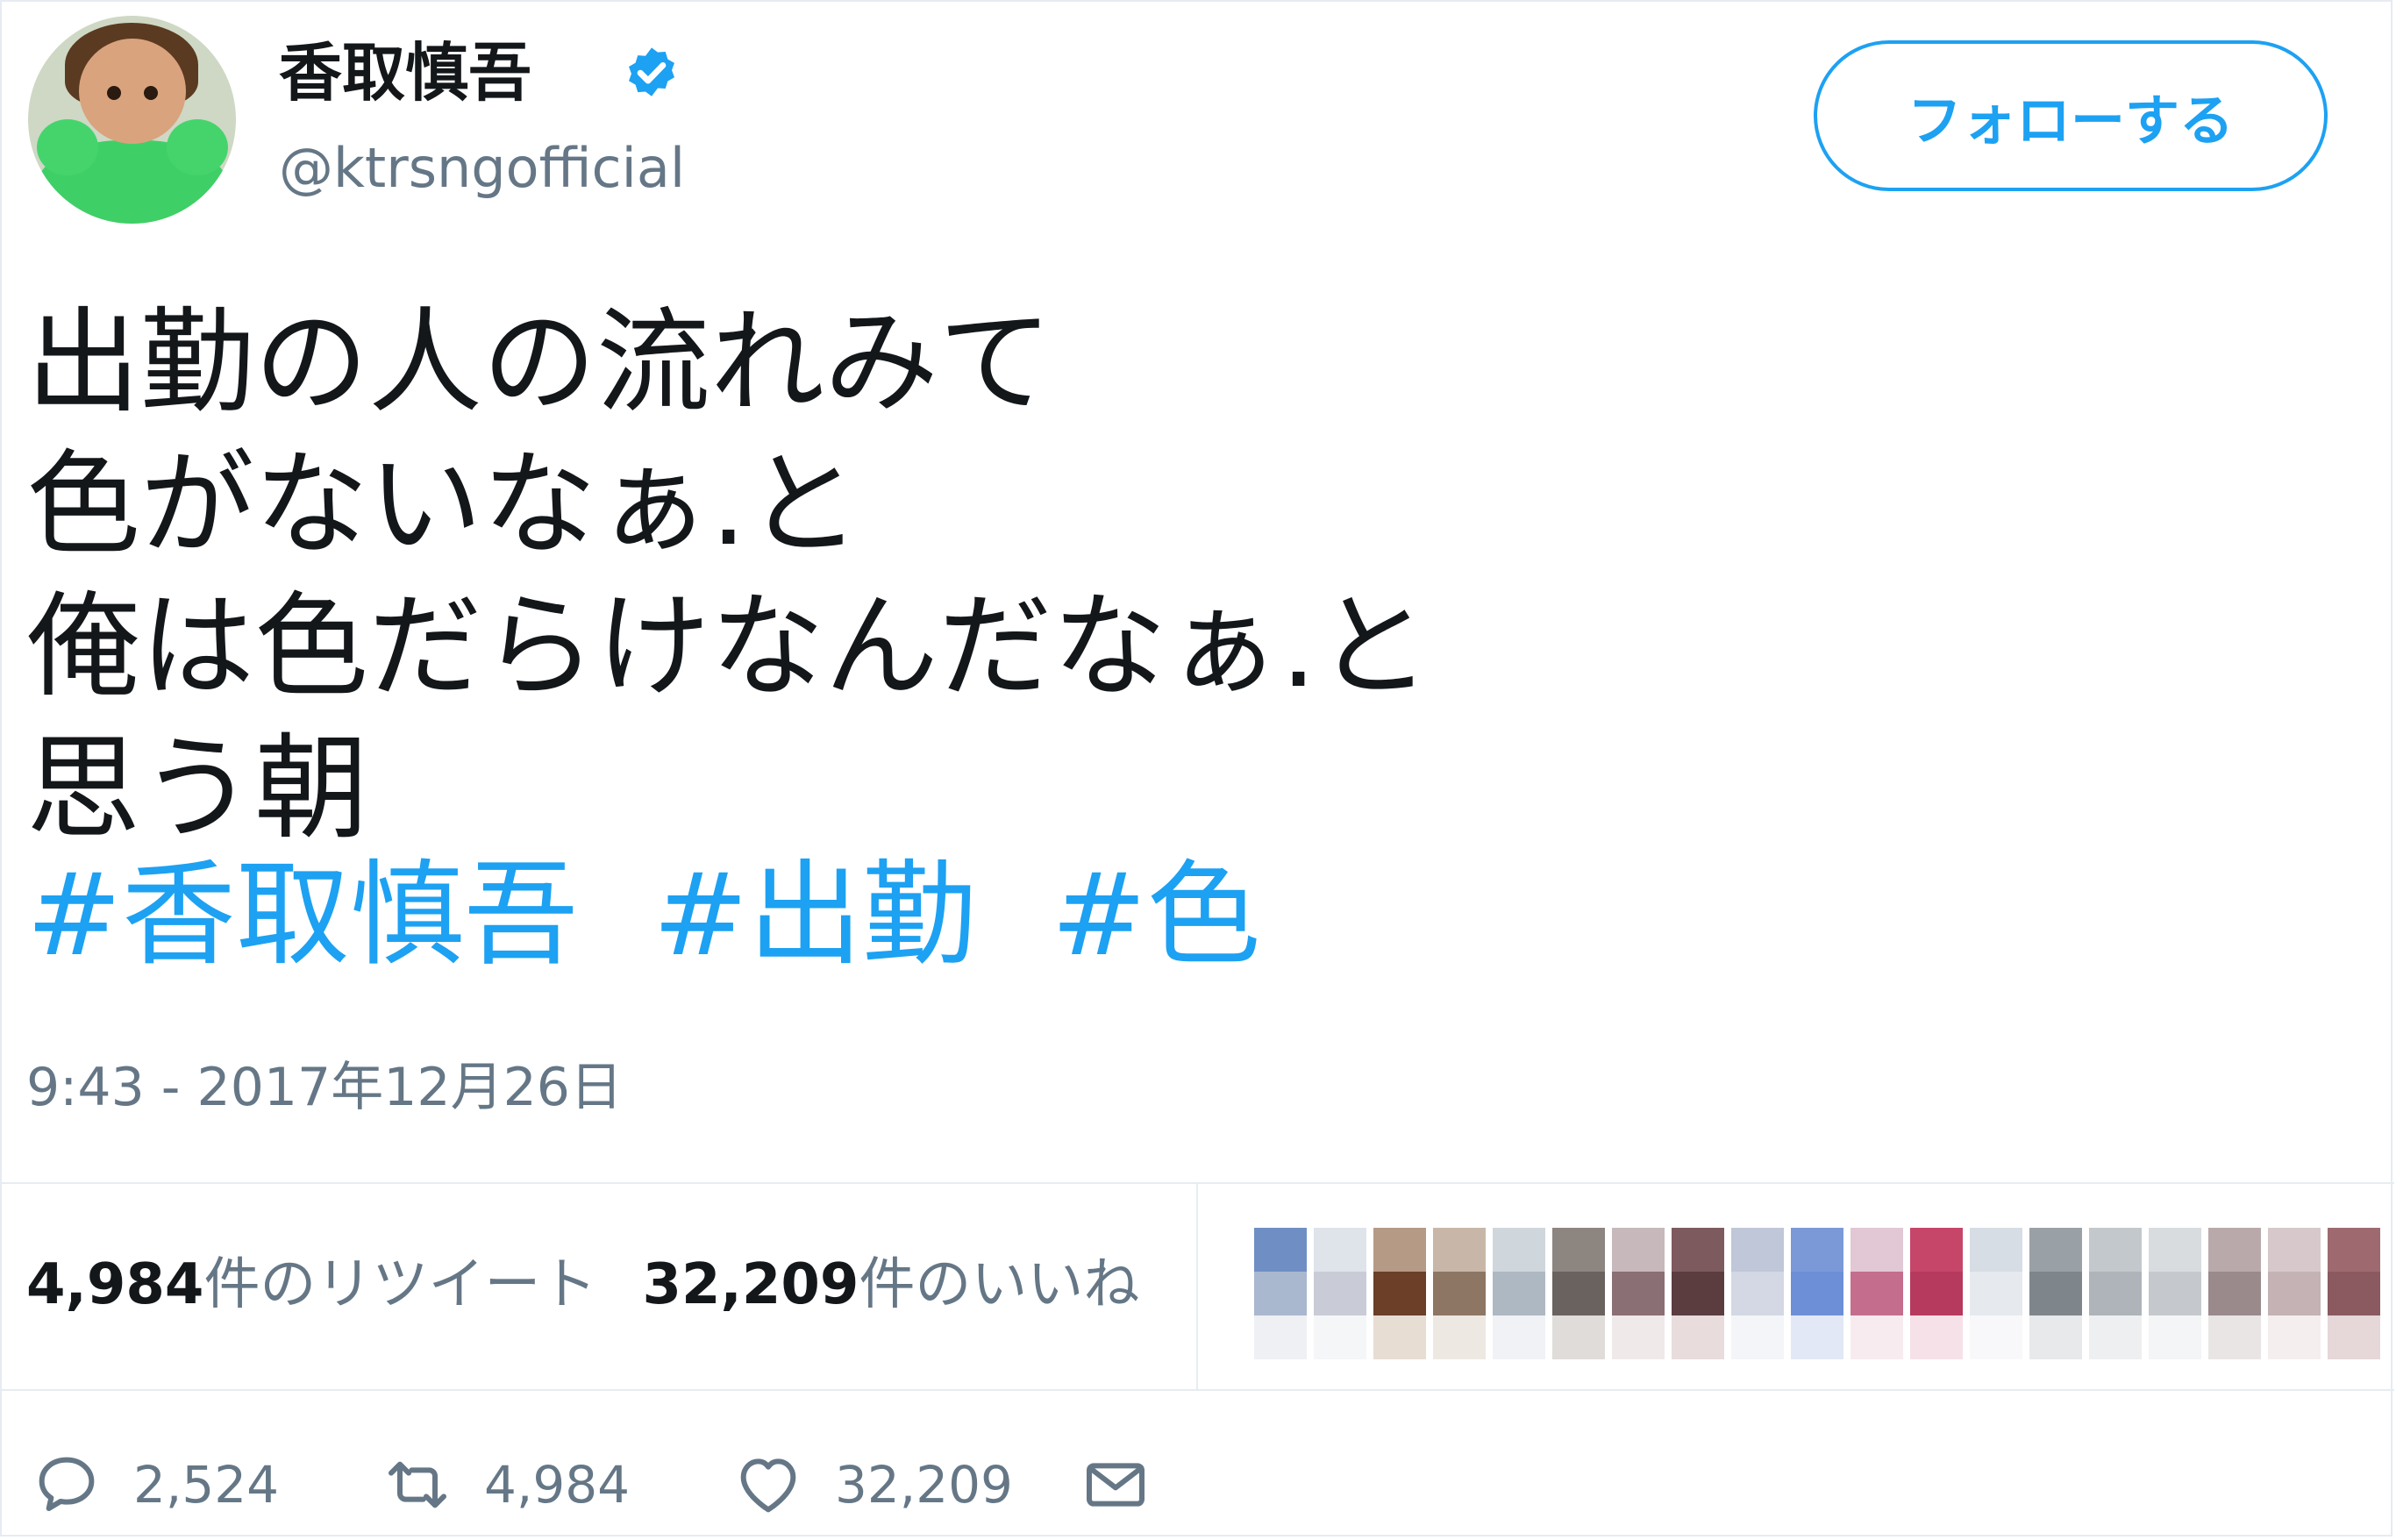  I want to click on liker-avatars-pixelated, so click(1823, 1293).